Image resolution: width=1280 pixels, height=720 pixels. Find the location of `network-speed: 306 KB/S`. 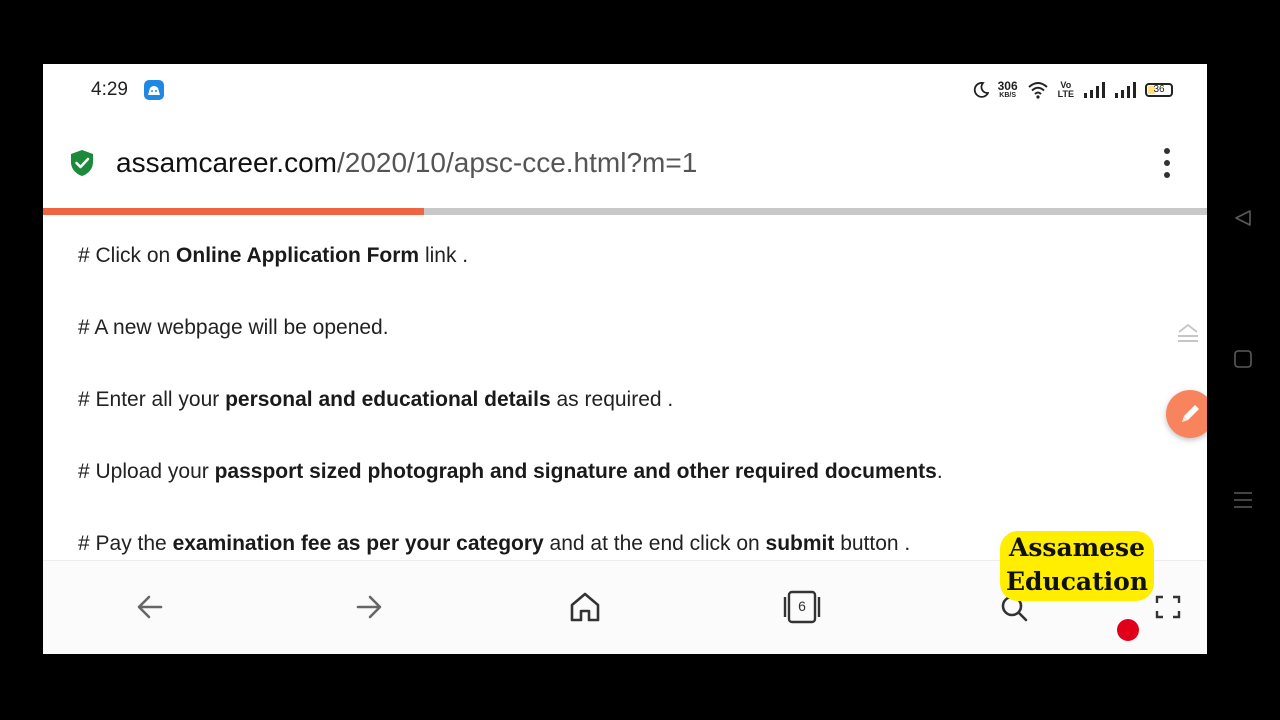

network-speed: 306 KB/S is located at coordinates (1008, 90).